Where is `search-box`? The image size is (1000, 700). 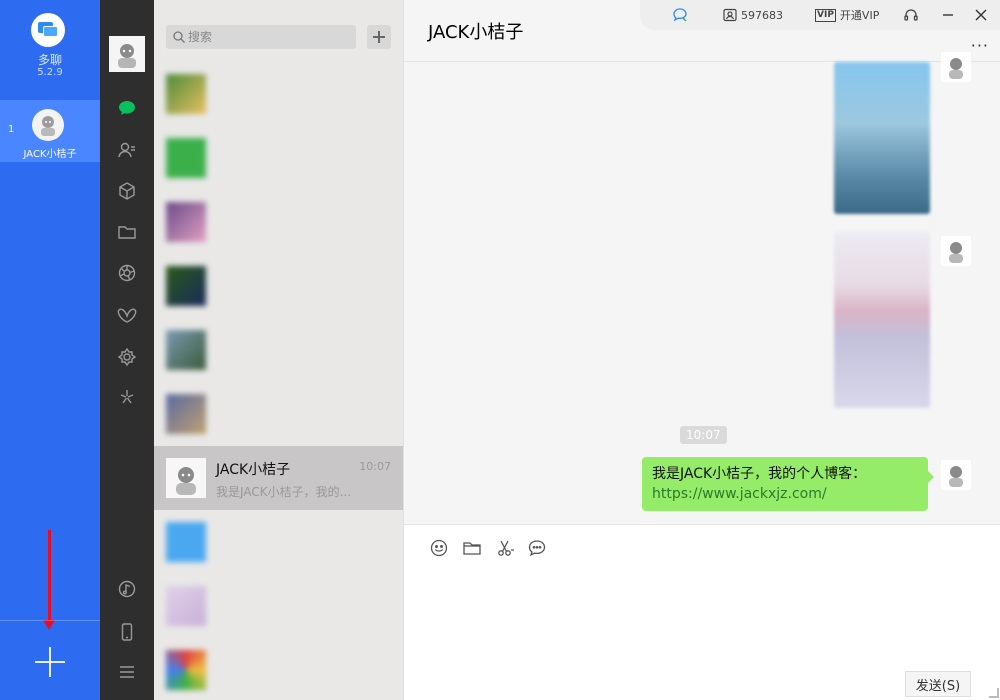 search-box is located at coordinates (261, 37).